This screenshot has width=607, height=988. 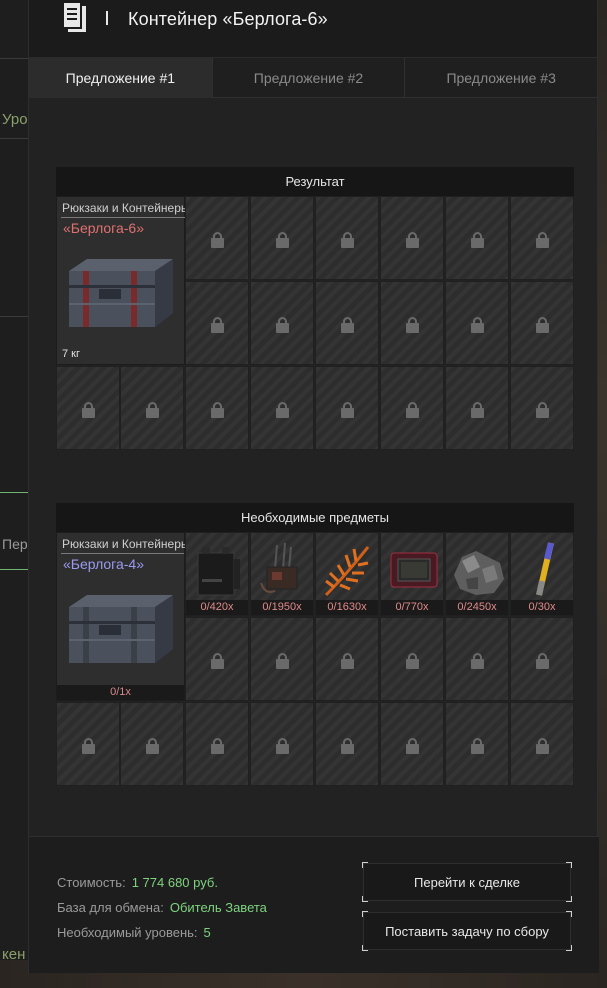 What do you see at coordinates (279, 567) in the screenshot?
I see `detonator-icon` at bounding box center [279, 567].